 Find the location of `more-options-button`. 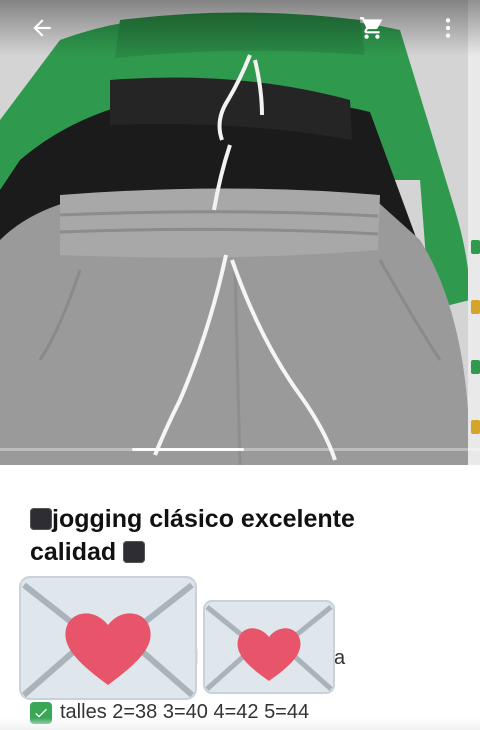

more-options-button is located at coordinates (448, 28).